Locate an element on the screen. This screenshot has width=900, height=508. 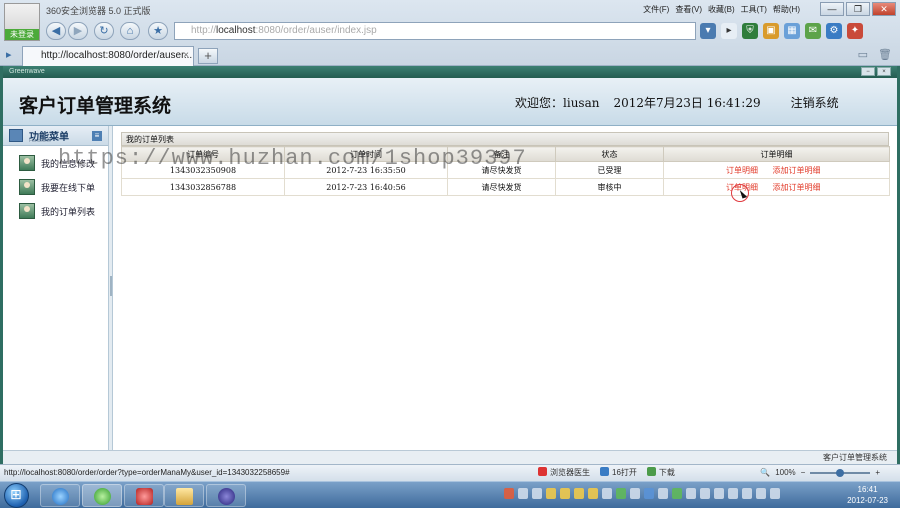
sidebar-item-order-list: 我的订单列表 is located at coordinates (57, 211).